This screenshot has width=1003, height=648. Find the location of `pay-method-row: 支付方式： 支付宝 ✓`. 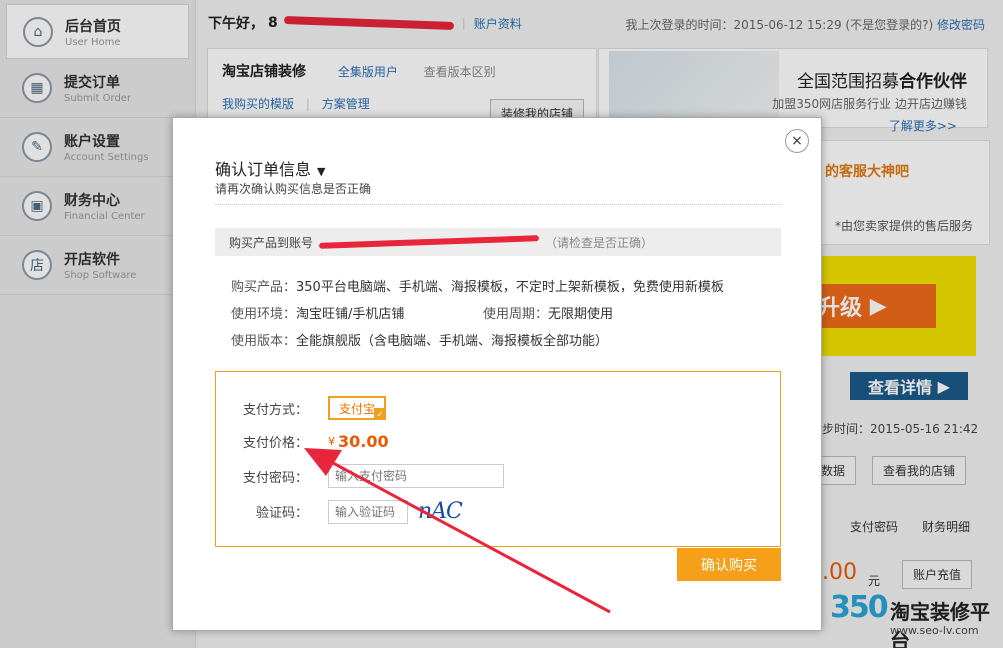

pay-method-row: 支付方式： 支付宝 ✓ is located at coordinates (301, 408).